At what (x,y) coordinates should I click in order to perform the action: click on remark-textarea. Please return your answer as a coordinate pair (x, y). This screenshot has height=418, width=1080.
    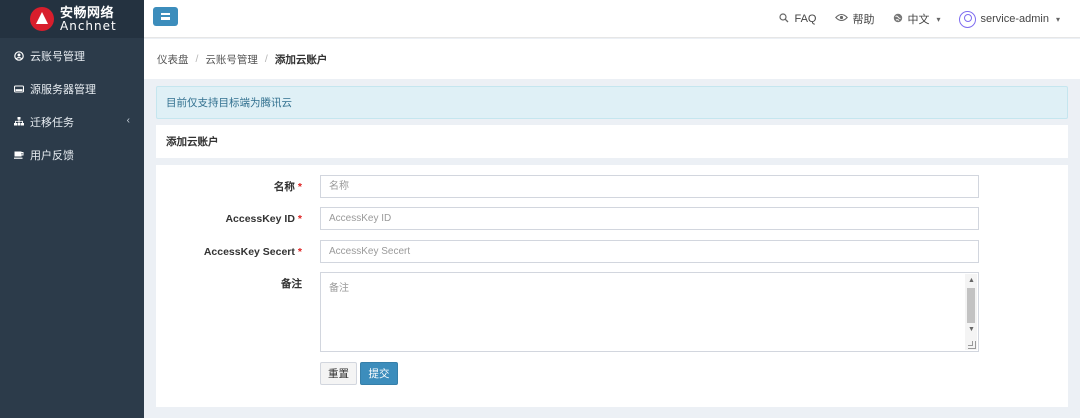
    Looking at the image, I should click on (649, 312).